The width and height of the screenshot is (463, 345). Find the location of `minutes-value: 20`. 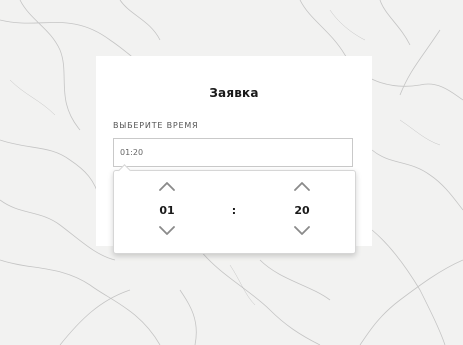

minutes-value: 20 is located at coordinates (302, 210).